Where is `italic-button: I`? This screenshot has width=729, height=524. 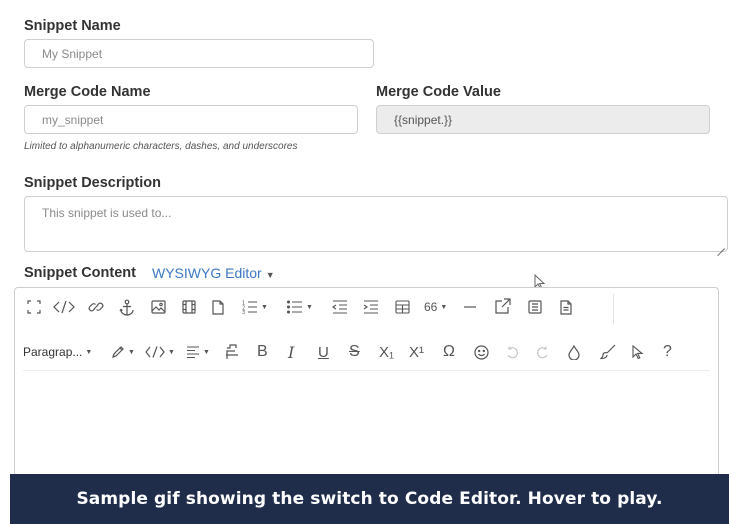
italic-button: I is located at coordinates (291, 352).